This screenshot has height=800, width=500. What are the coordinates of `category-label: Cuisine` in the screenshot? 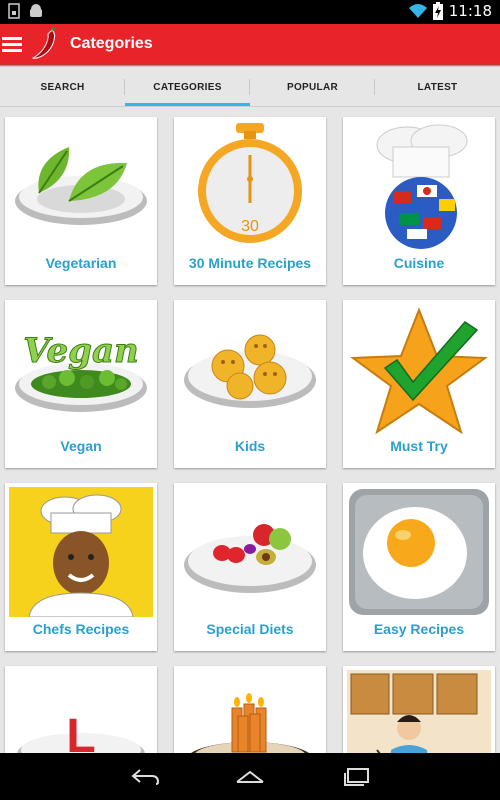 It's located at (419, 263).